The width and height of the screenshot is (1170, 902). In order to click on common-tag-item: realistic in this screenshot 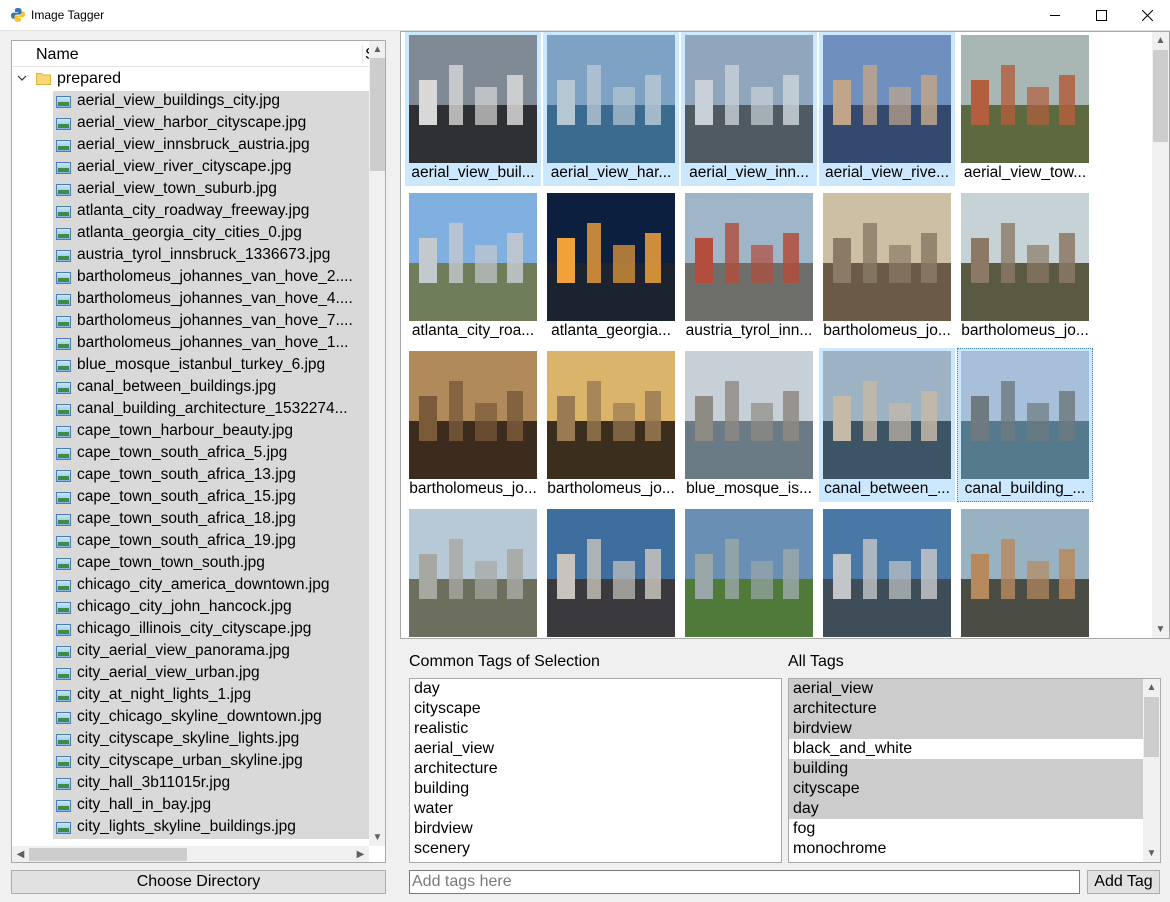, I will do `click(595, 729)`.